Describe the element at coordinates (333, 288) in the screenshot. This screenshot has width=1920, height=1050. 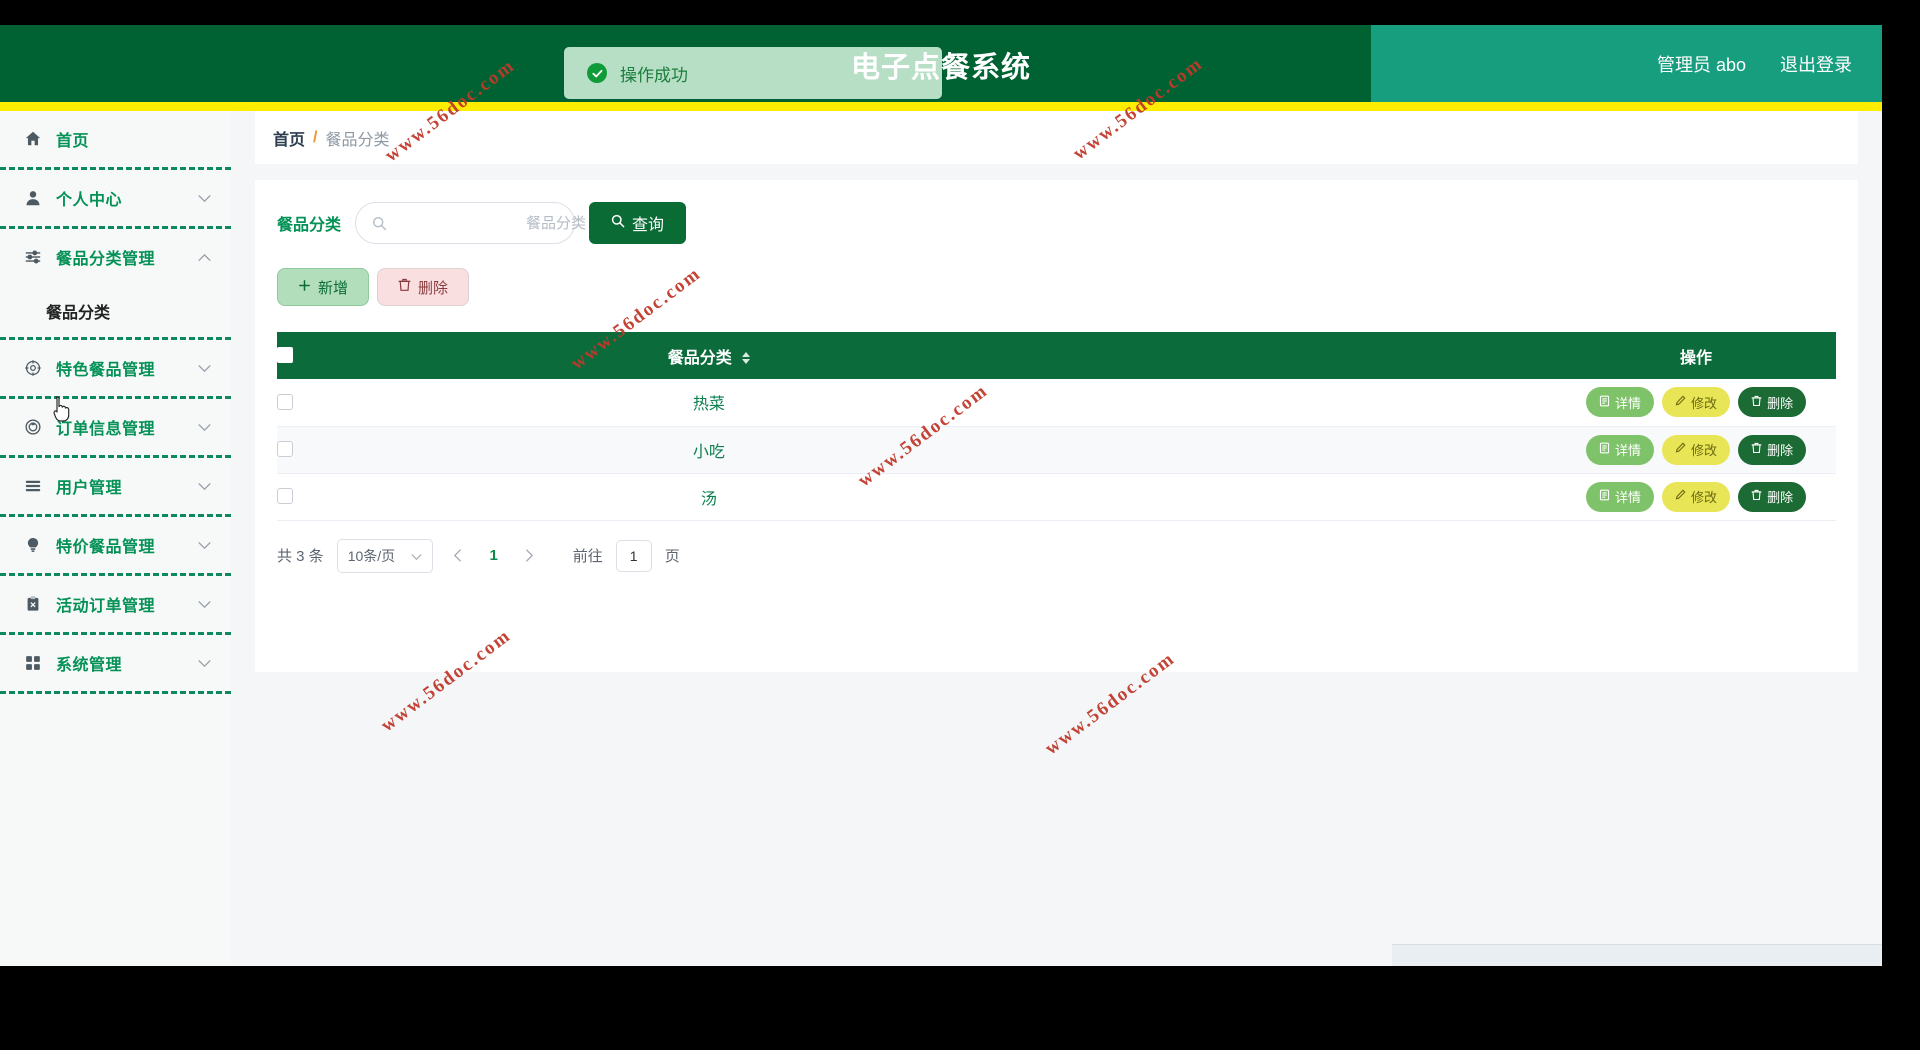
I see `add-button-label: 新增` at that location.